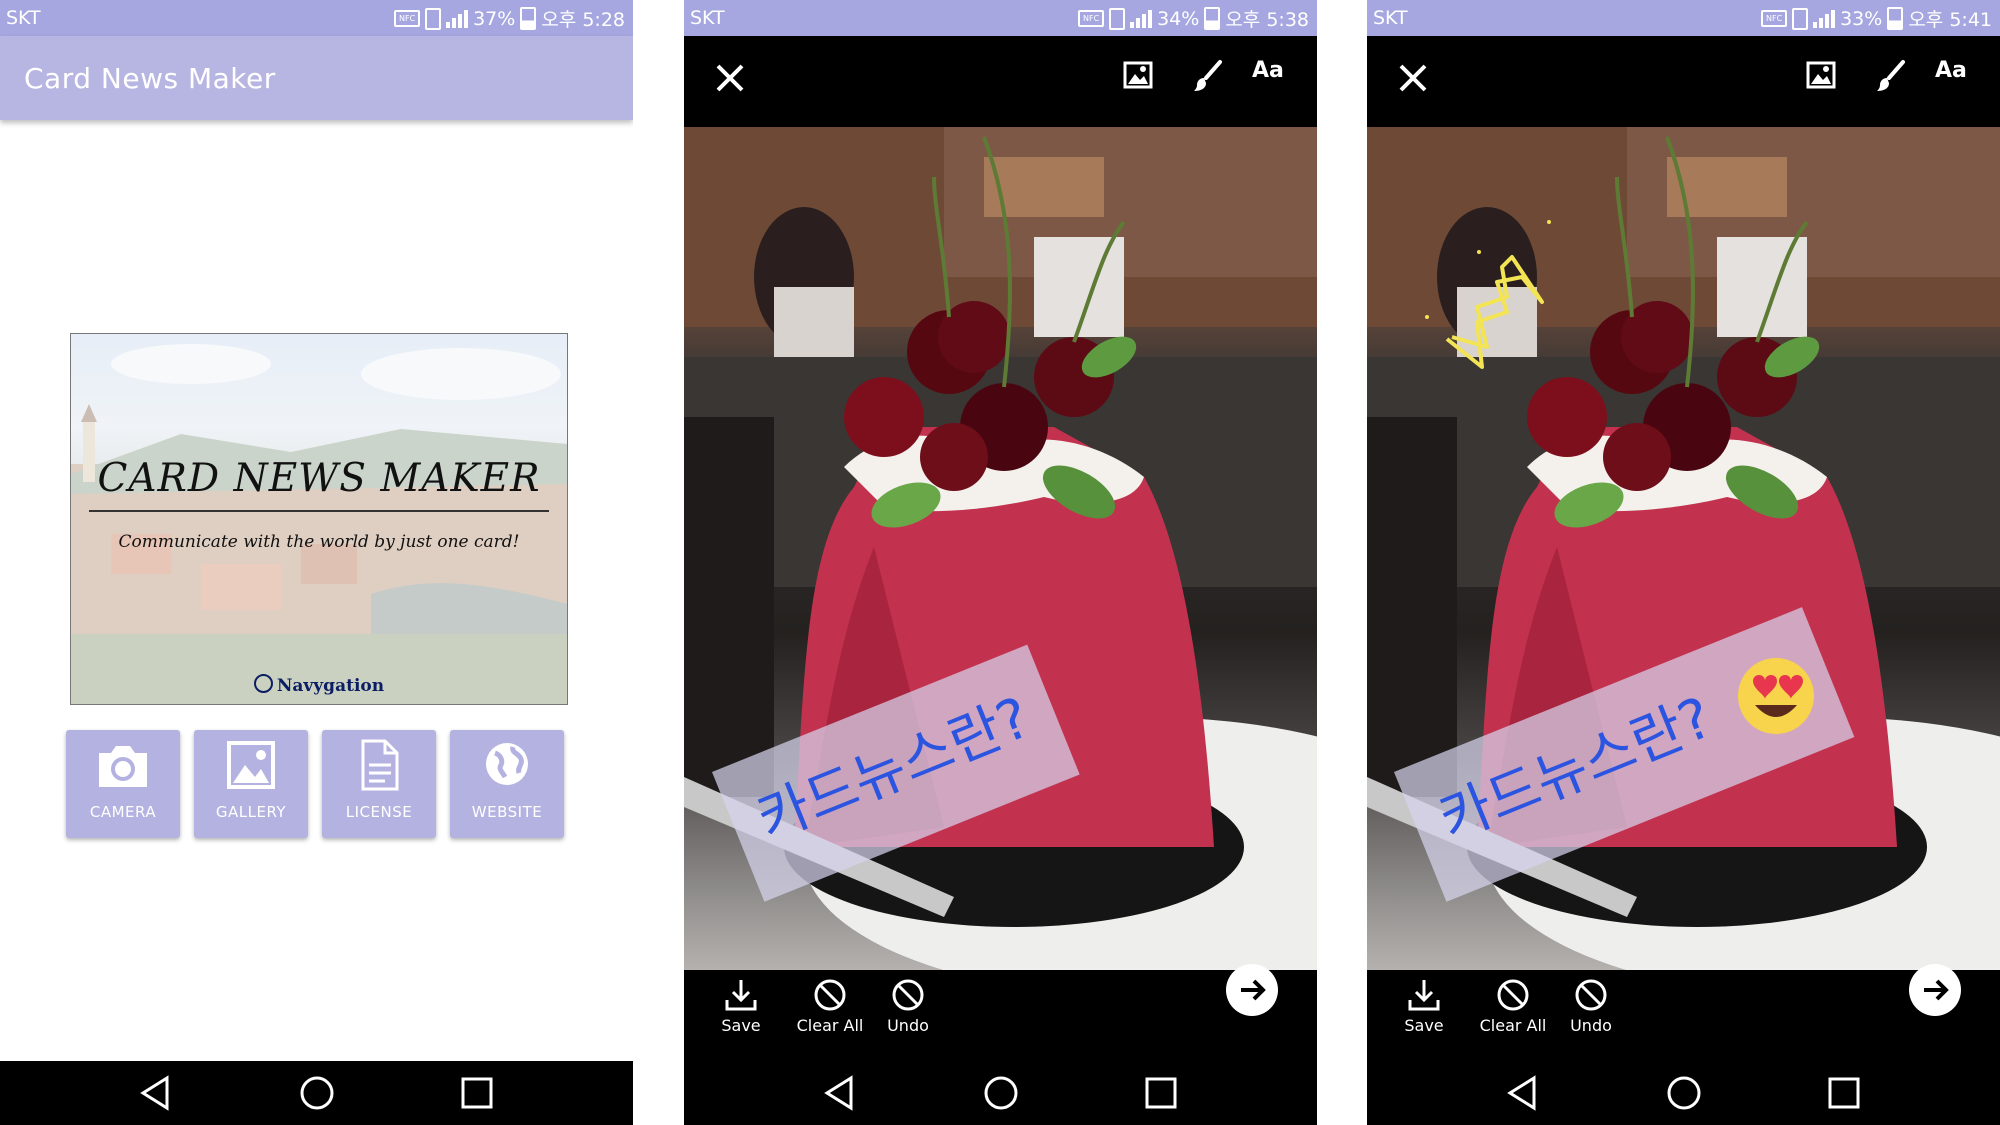 The image size is (2000, 1125). I want to click on app-bar: Card News Maker, so click(316, 78).